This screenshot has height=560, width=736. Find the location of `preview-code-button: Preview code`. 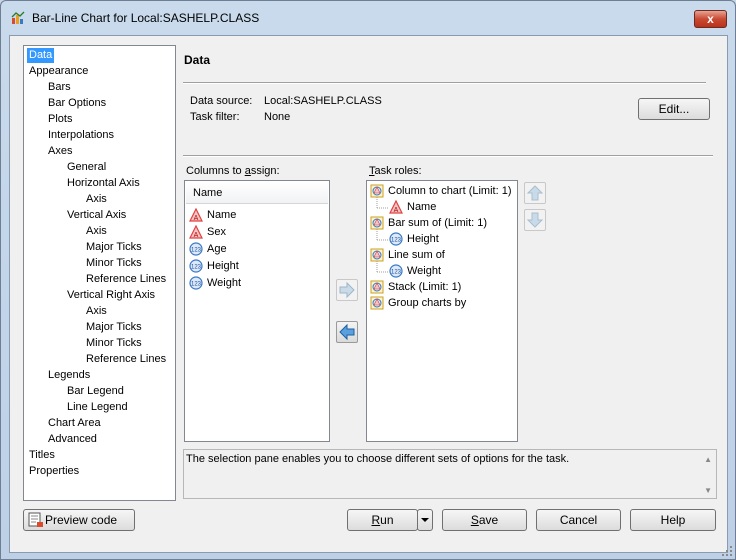

preview-code-button: Preview code is located at coordinates (79, 520).